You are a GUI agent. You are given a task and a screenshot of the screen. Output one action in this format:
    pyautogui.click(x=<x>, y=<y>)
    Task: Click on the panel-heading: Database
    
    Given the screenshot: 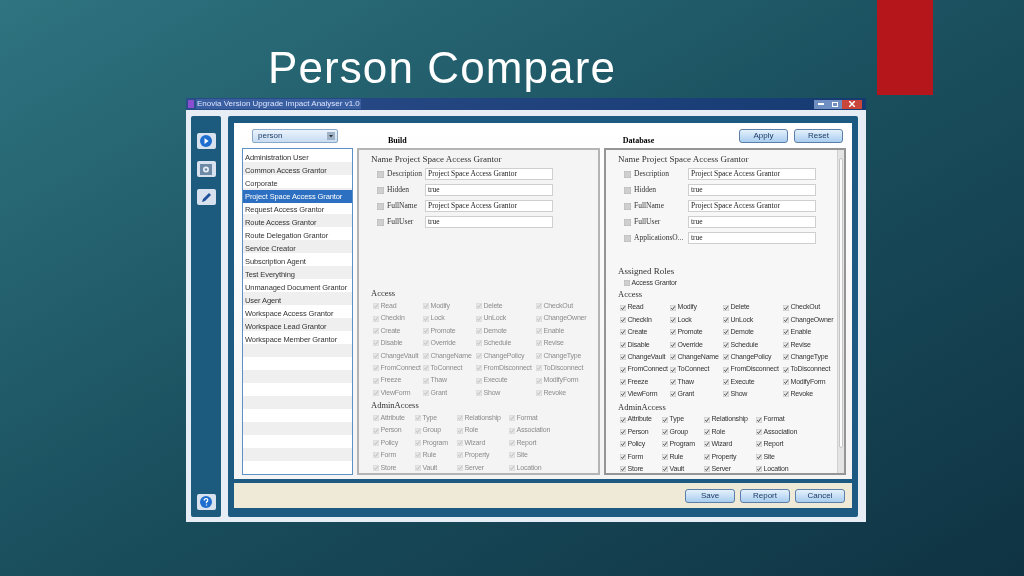 What is the action you would take?
    pyautogui.click(x=638, y=140)
    